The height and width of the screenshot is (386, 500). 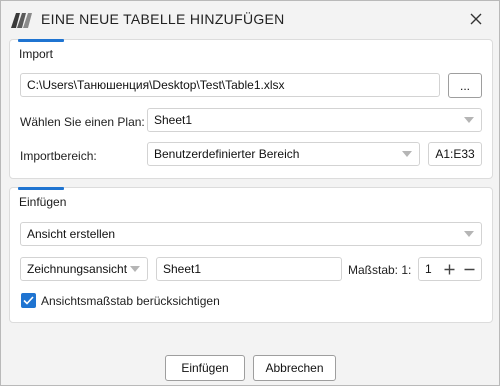 I want to click on app-logo-icon, so click(x=21, y=20).